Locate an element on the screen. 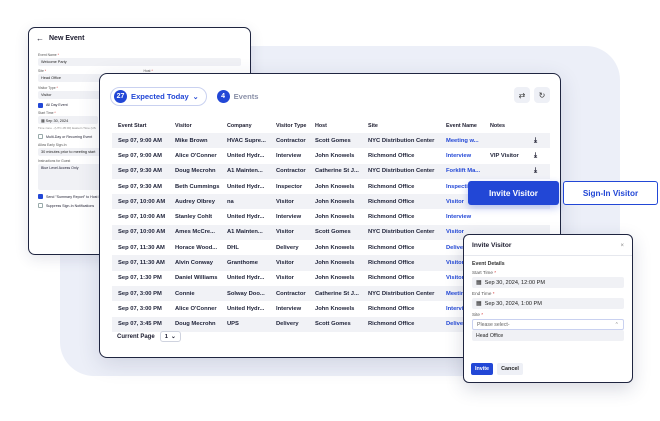 Image resolution: width=660 pixels, height=421 pixels. invite-visitor-button: Invite Visitor is located at coordinates (513, 193).